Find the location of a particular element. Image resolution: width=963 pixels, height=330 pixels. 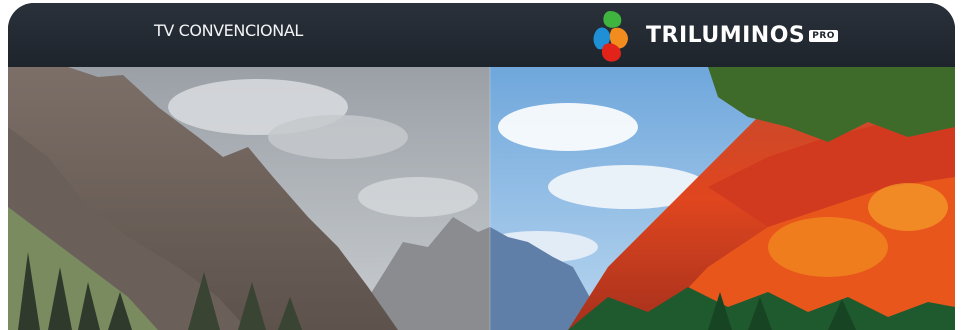

triluminos-wordmark: TRILUMINOS is located at coordinates (726, 35).